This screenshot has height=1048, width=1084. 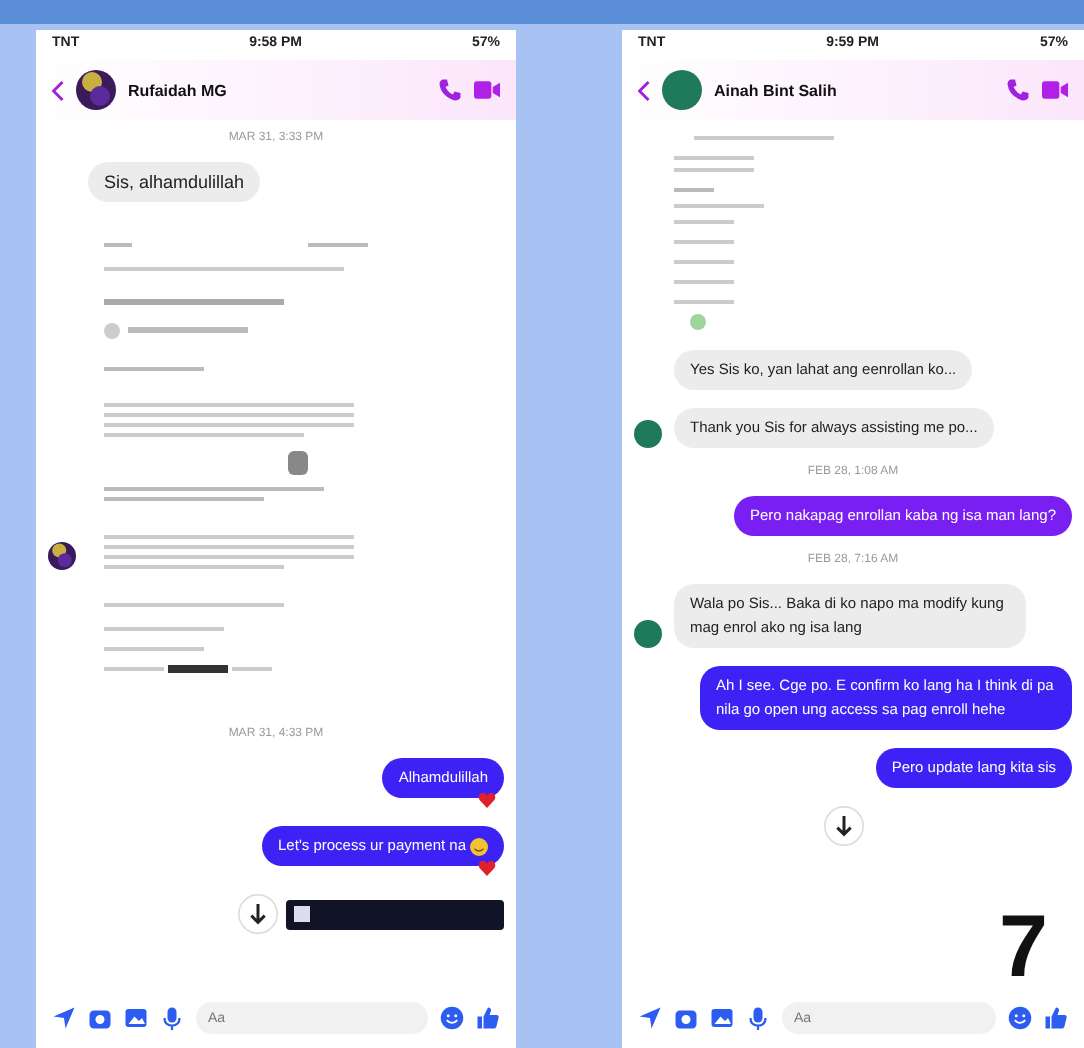 What do you see at coordinates (178, 90) in the screenshot?
I see `contact-name: Rufaidah MG` at bounding box center [178, 90].